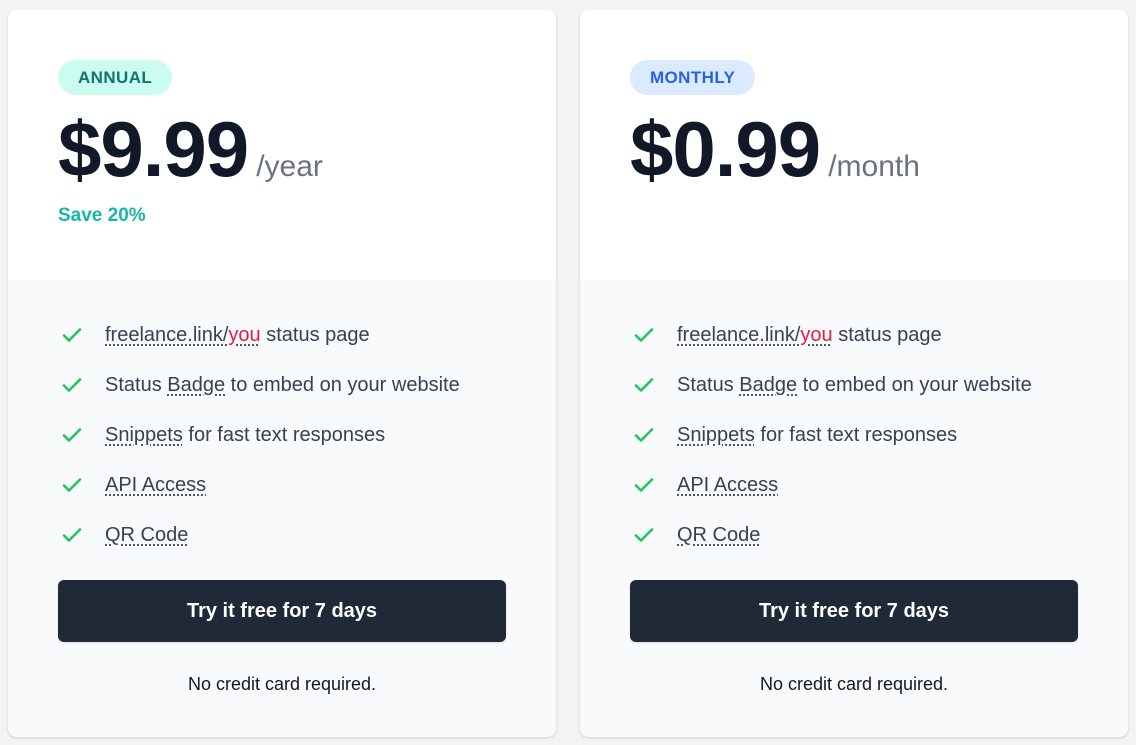 The image size is (1136, 745). I want to click on savings-label: Save 20%, so click(102, 215).